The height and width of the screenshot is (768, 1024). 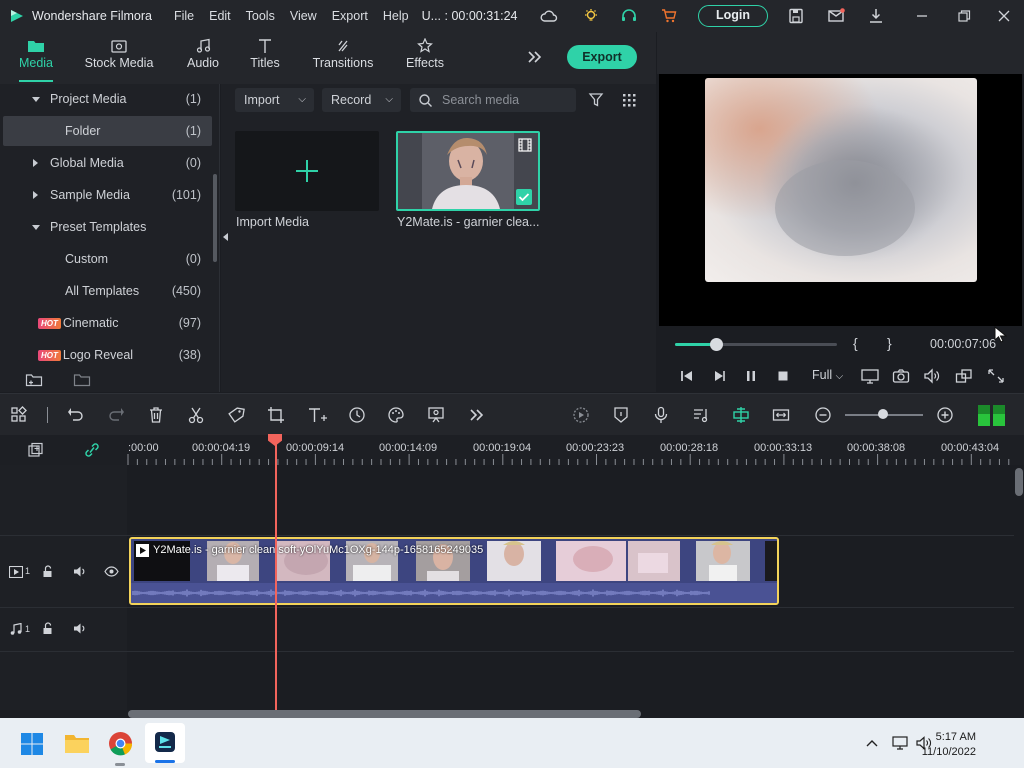 I want to click on pause-icon, so click(x=751, y=376).